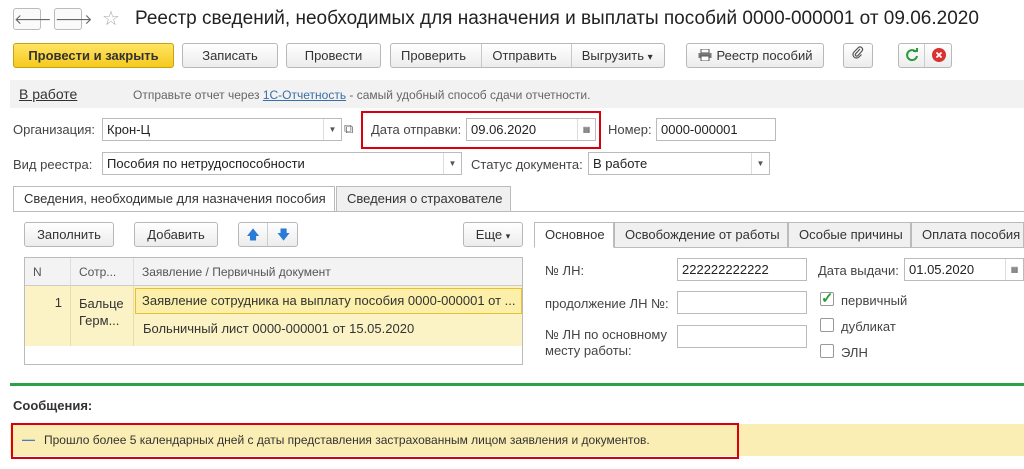  I want to click on registry-type-field: Пособия по нетрудоспособности ▼, so click(282, 163).